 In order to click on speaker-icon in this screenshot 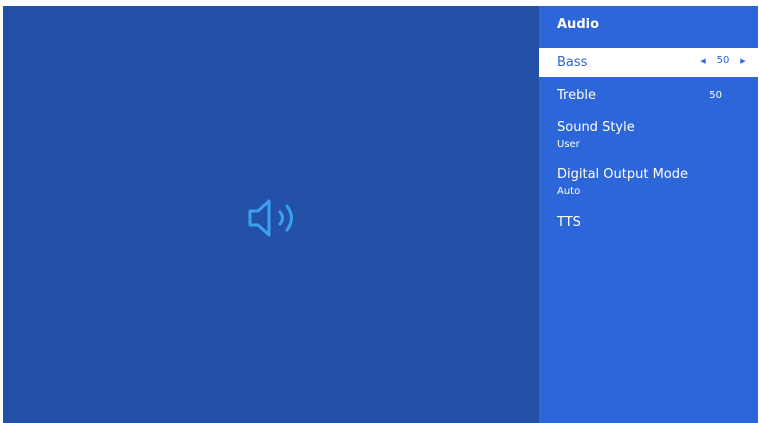, I will do `click(270, 218)`.